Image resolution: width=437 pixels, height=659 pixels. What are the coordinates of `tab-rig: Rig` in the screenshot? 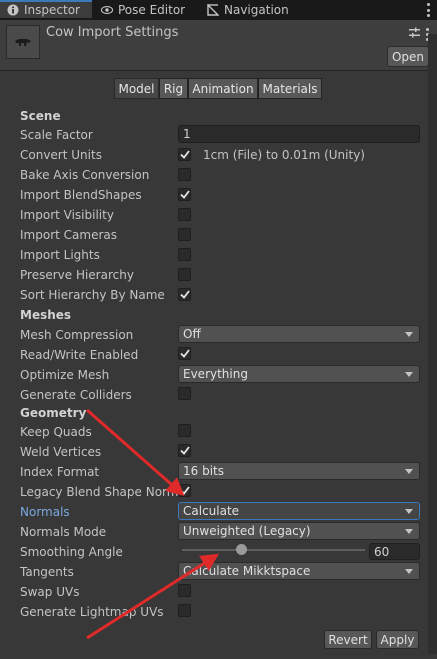 It's located at (173, 88).